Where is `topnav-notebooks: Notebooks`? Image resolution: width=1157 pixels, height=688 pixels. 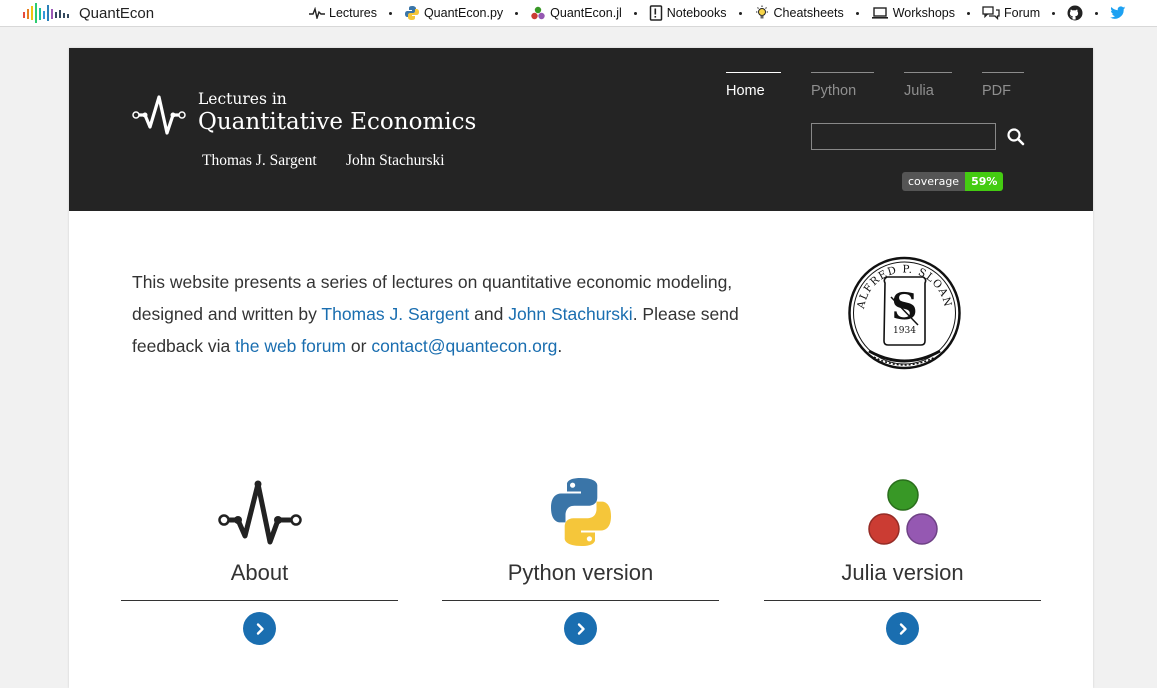
topnav-notebooks: Notebooks is located at coordinates (688, 13).